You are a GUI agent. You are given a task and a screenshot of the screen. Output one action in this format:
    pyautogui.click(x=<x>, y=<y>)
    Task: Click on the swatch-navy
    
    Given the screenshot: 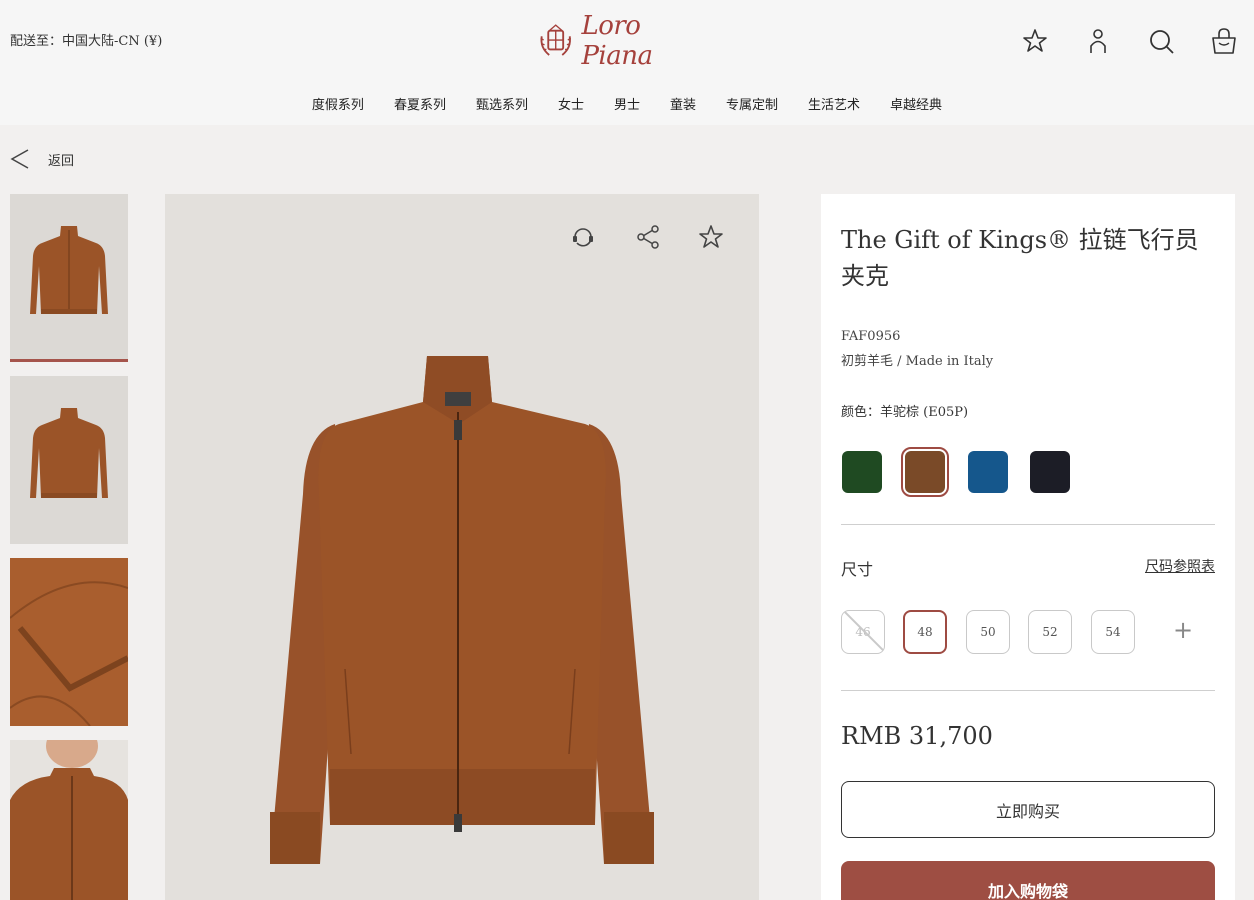 What is the action you would take?
    pyautogui.click(x=1050, y=472)
    